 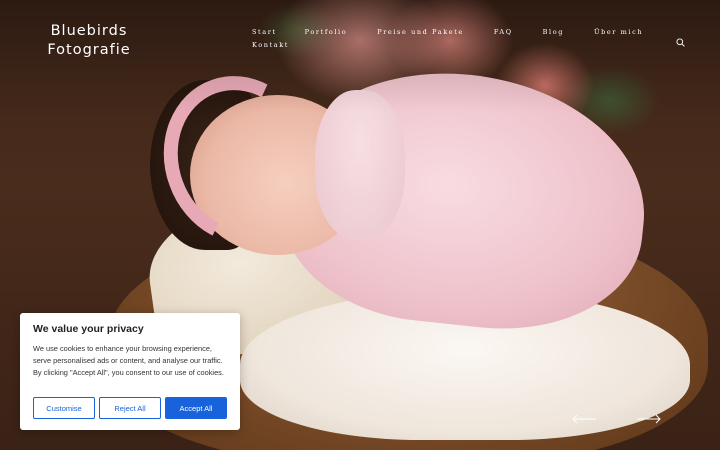 I want to click on cookie-button-group: Customise Reject All Accept All, so click(x=130, y=408).